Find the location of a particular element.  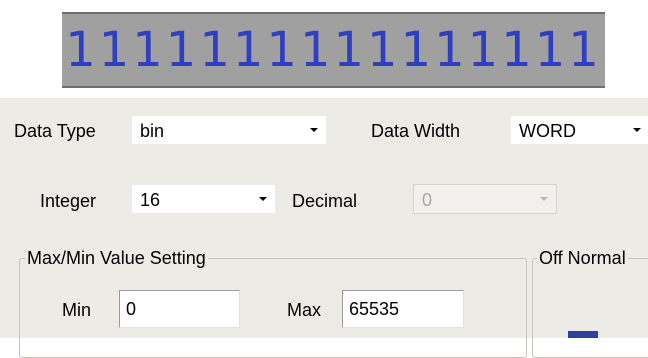

decimal-value: 0 is located at coordinates (427, 200).